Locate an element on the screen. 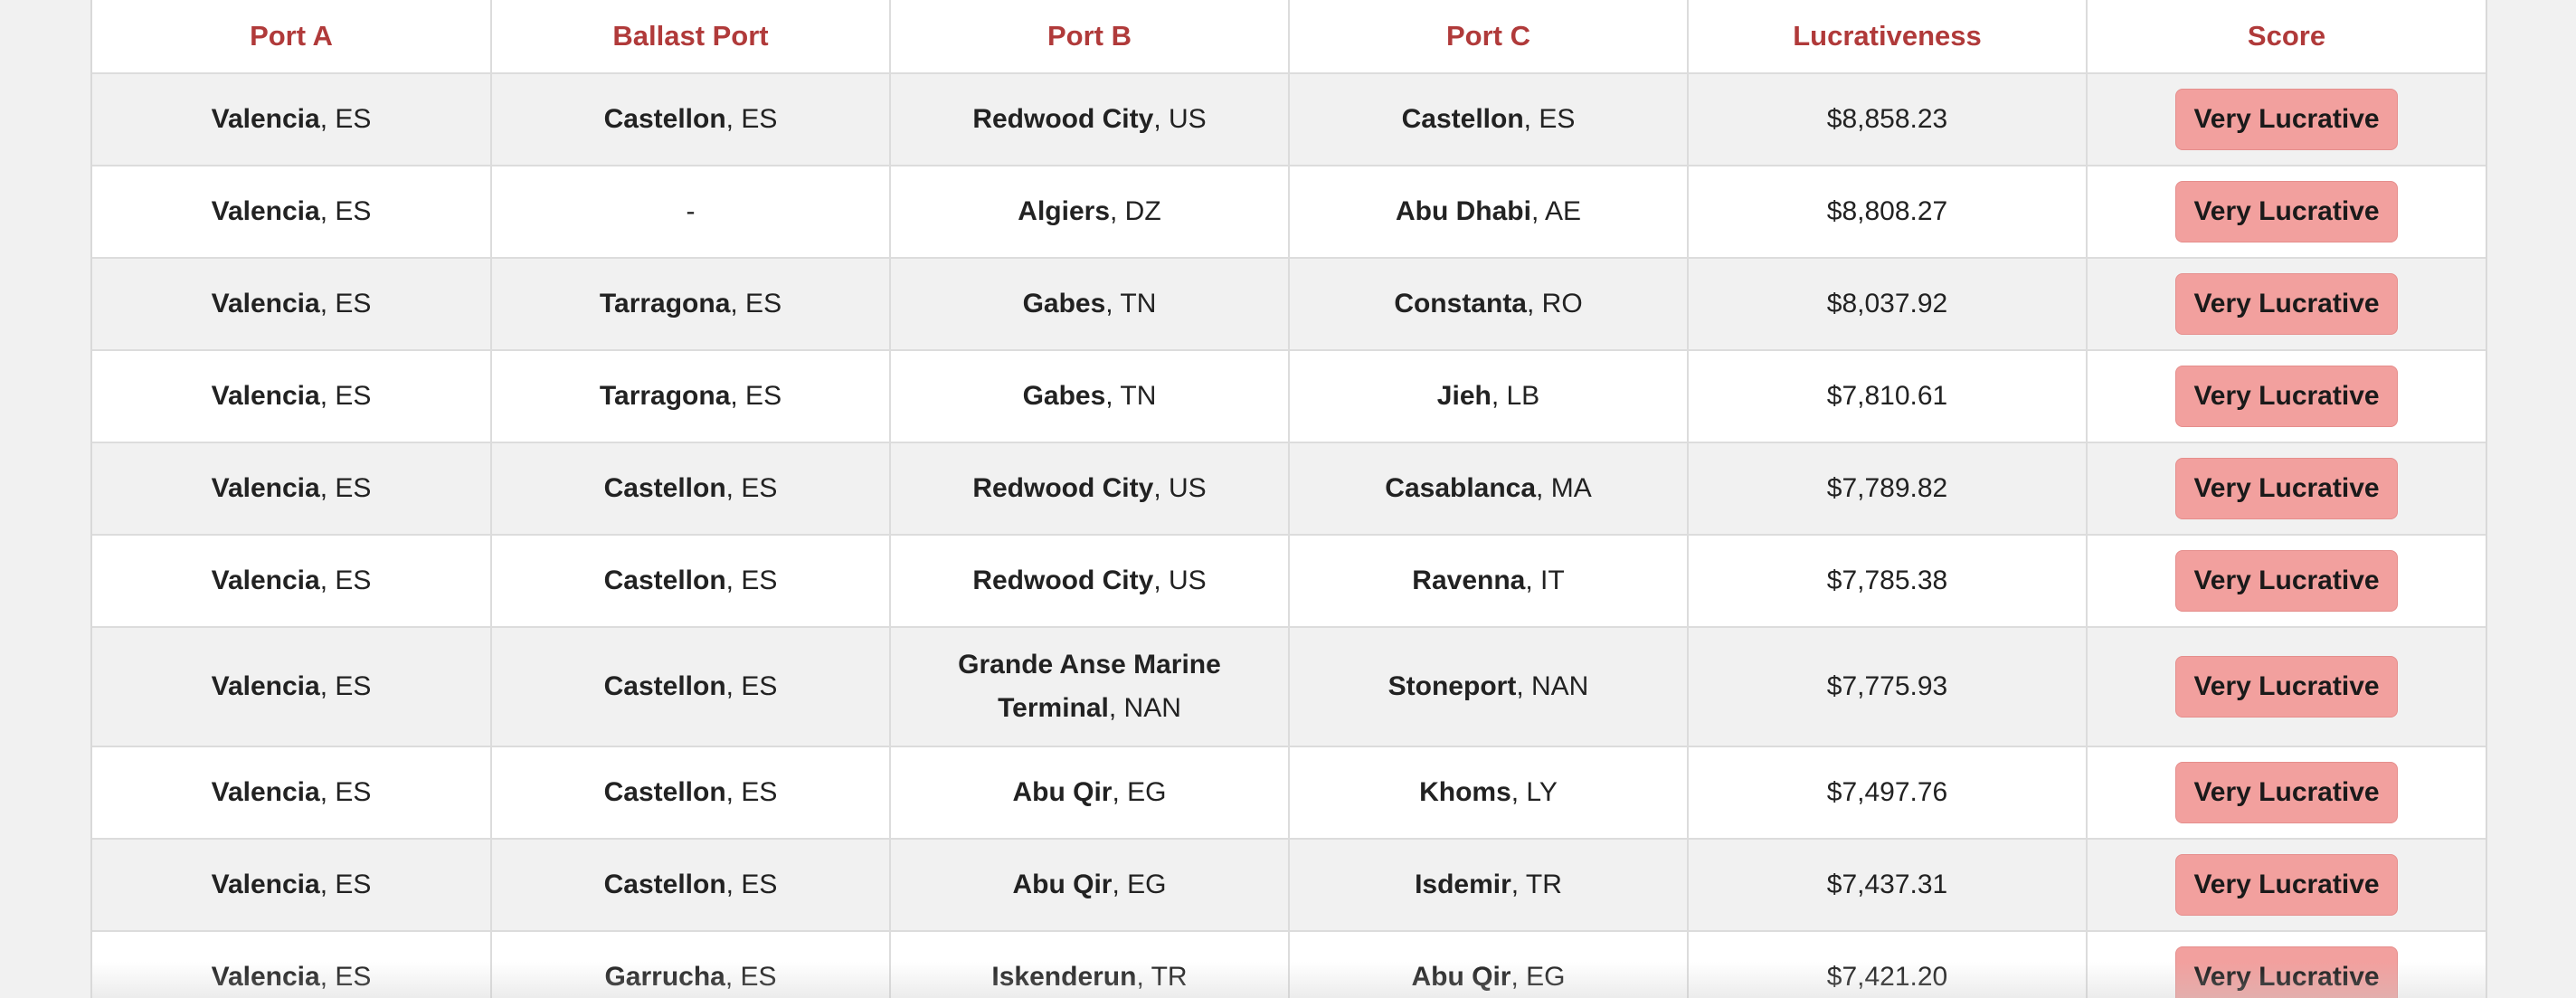 Image resolution: width=2576 pixels, height=998 pixels. port-name: Jieh is located at coordinates (1464, 396).